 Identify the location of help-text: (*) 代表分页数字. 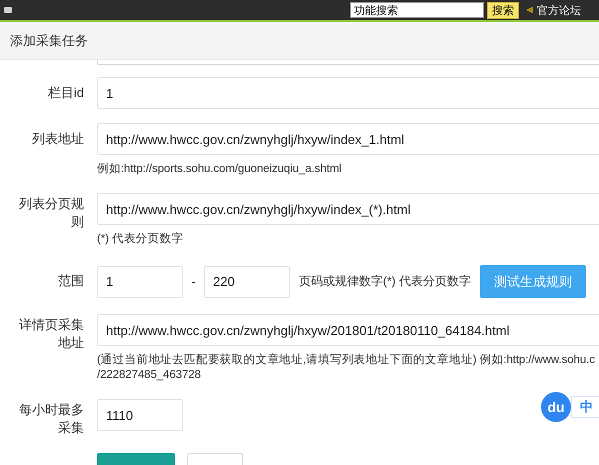
(140, 239).